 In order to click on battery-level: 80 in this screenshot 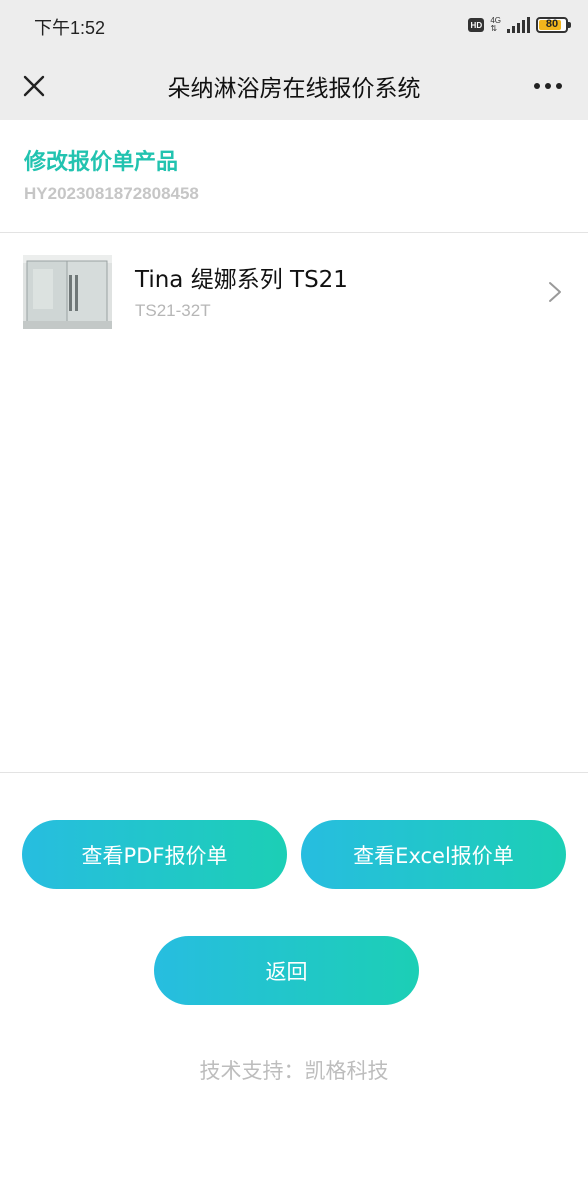, I will do `click(552, 24)`.